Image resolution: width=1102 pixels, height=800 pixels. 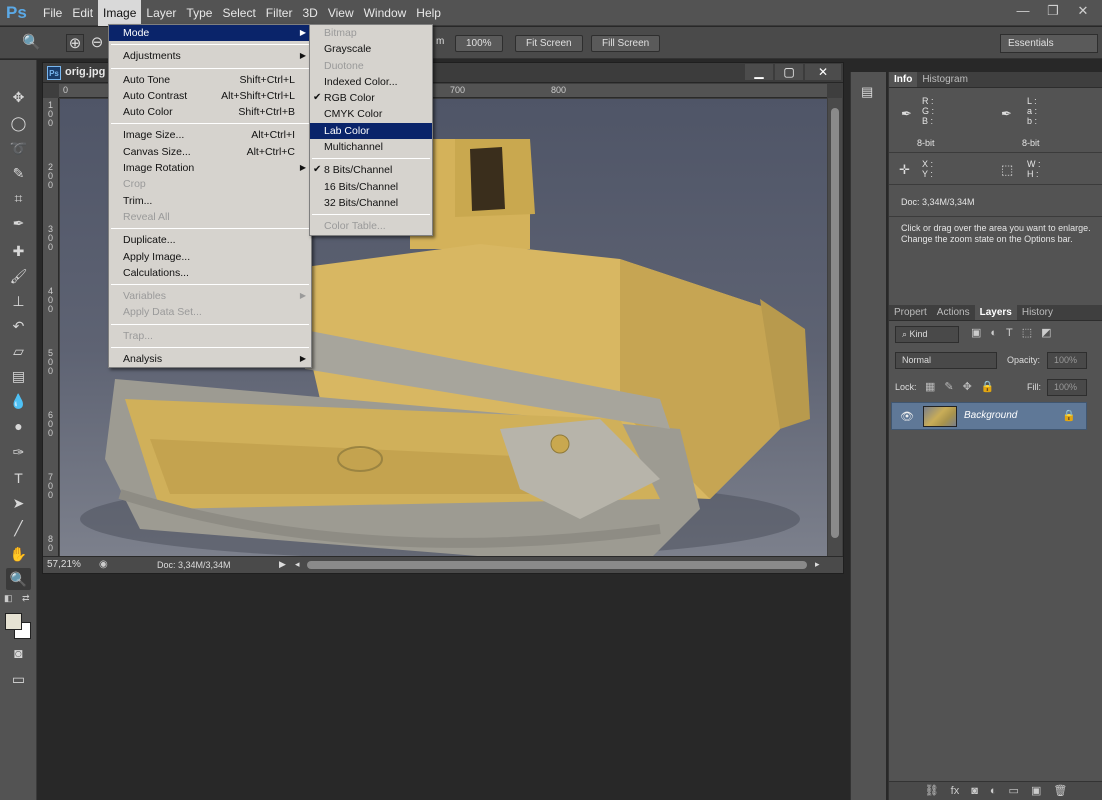 What do you see at coordinates (18, 579) in the screenshot?
I see `zoom-tool-icon: 🔍` at bounding box center [18, 579].